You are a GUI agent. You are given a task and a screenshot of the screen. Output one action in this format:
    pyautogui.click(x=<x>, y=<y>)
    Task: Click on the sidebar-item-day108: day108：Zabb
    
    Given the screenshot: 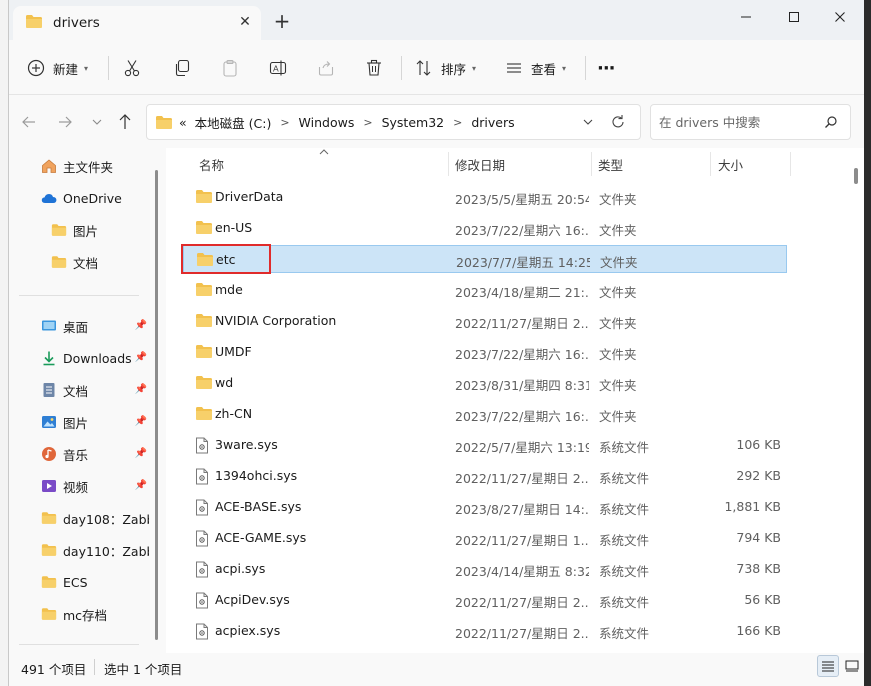 What is the action you would take?
    pyautogui.click(x=95, y=518)
    